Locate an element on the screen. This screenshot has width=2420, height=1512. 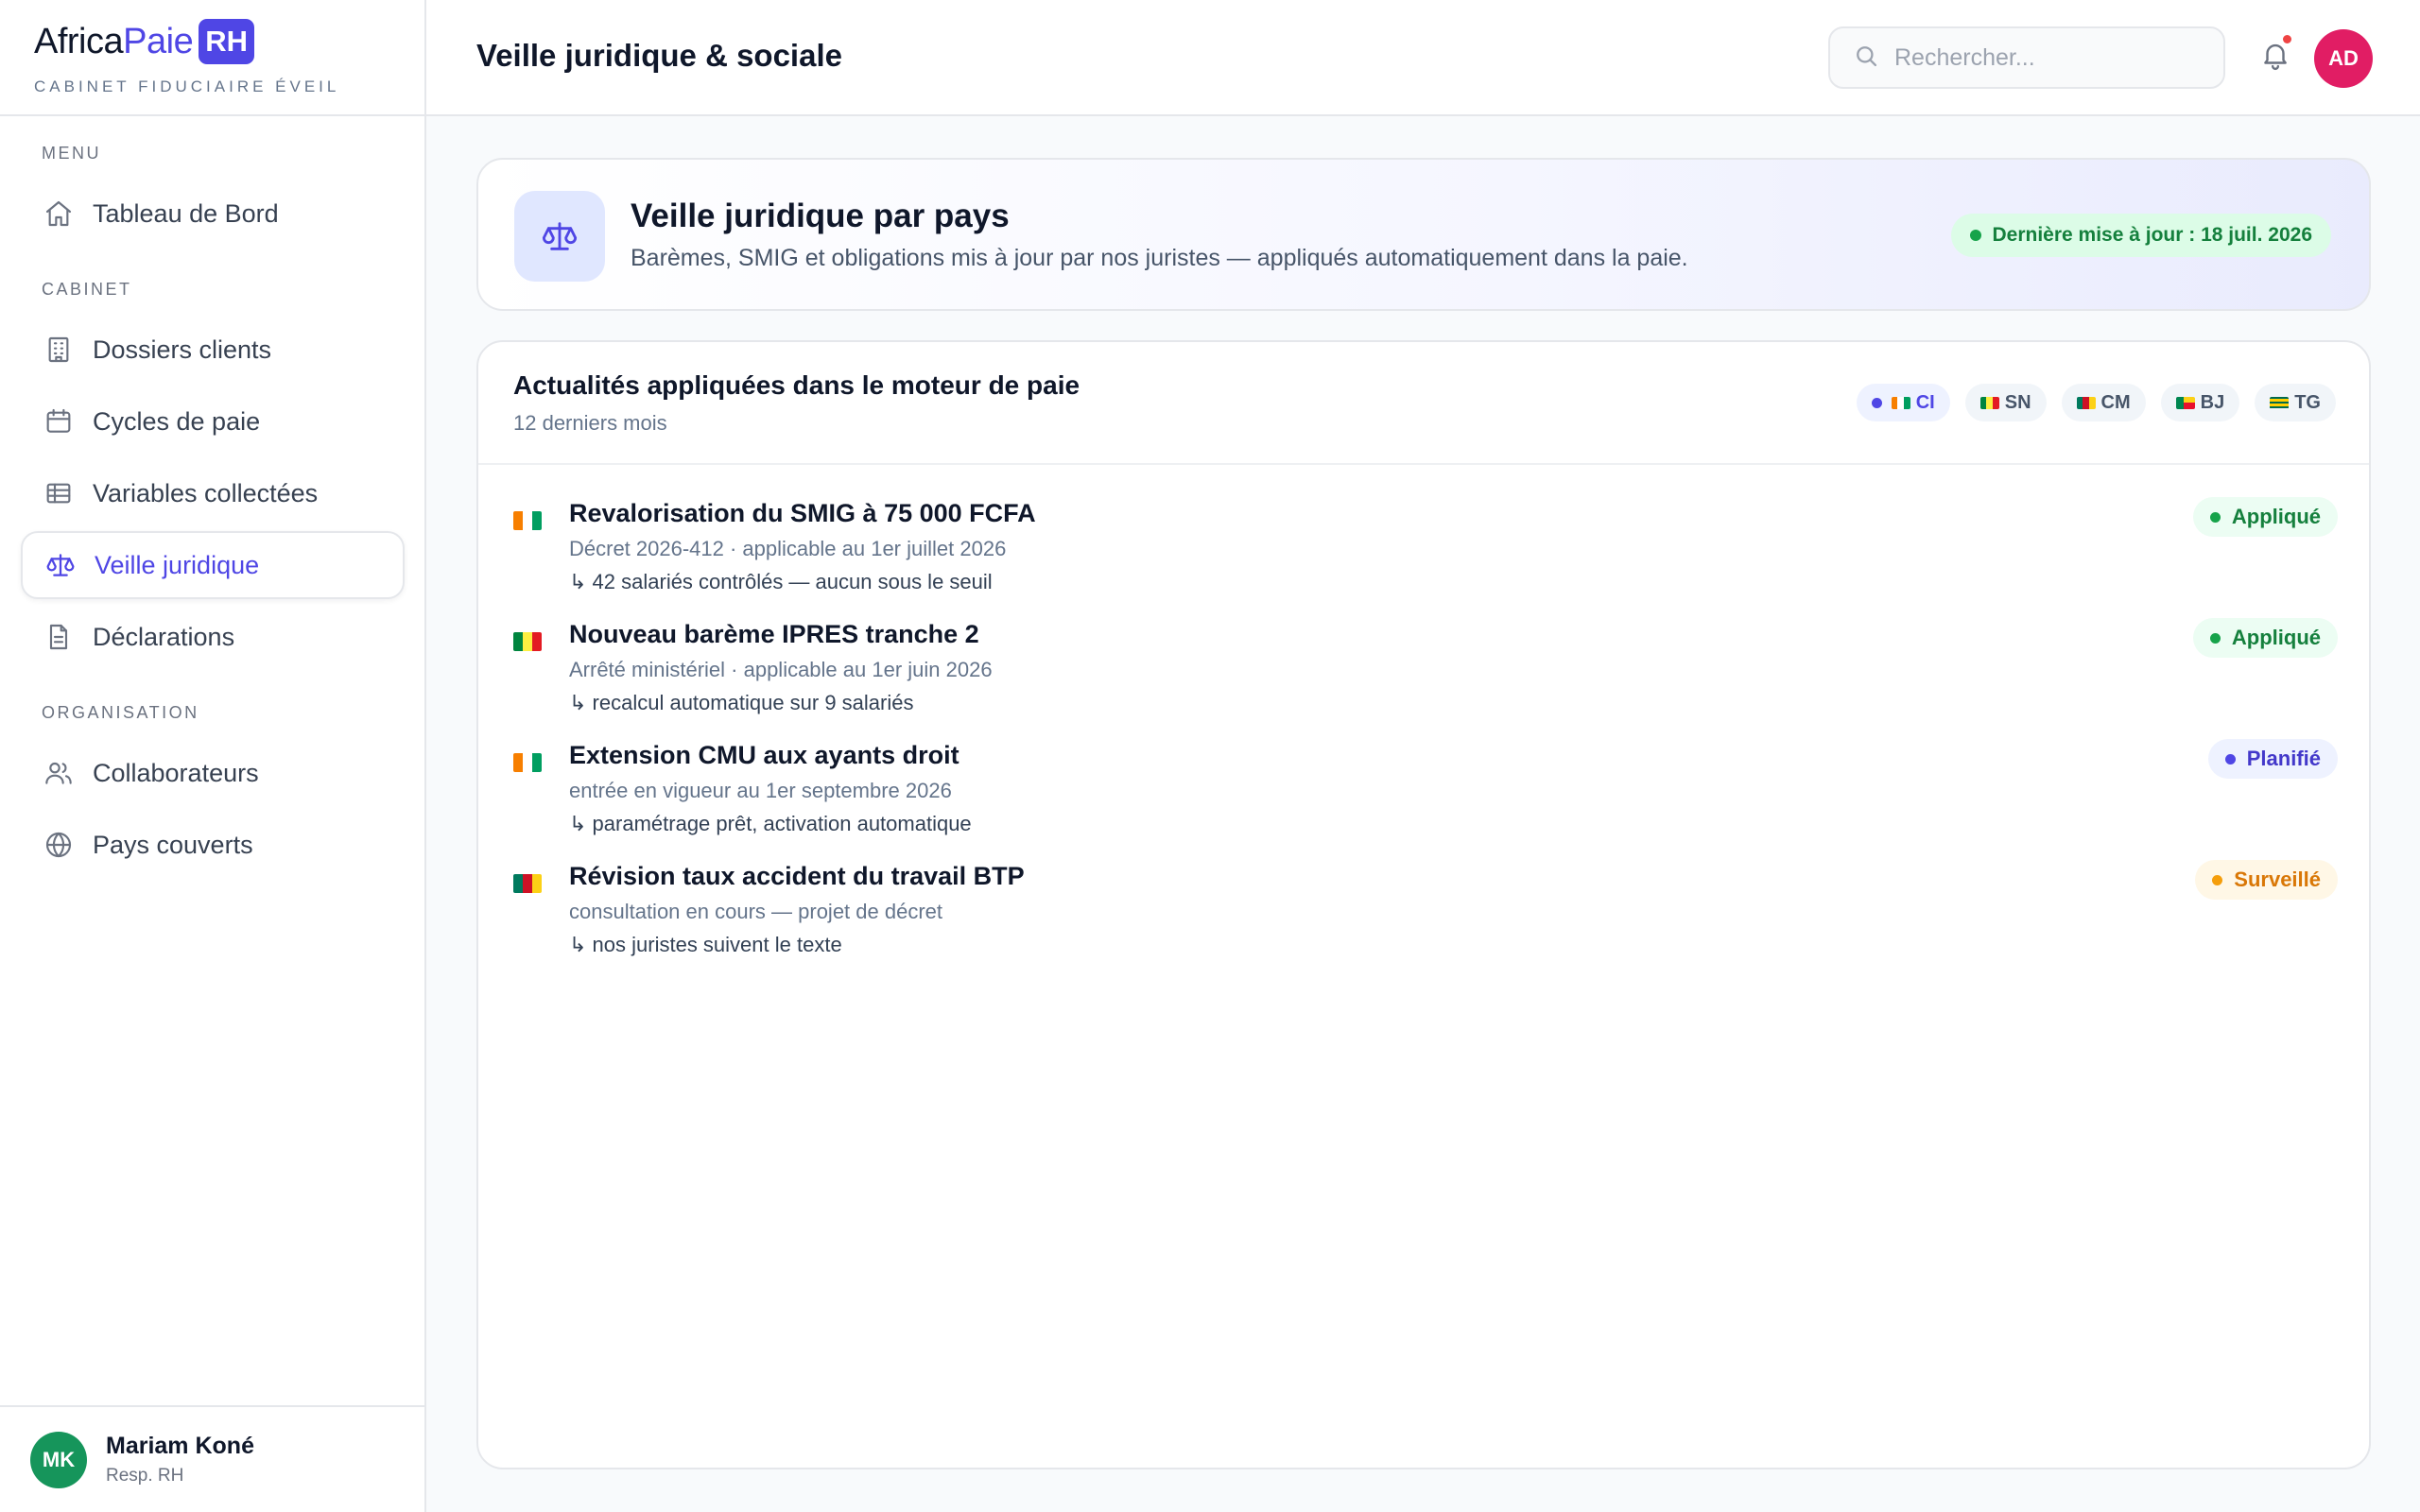
country-chip-cm: CM is located at coordinates (2103, 402).